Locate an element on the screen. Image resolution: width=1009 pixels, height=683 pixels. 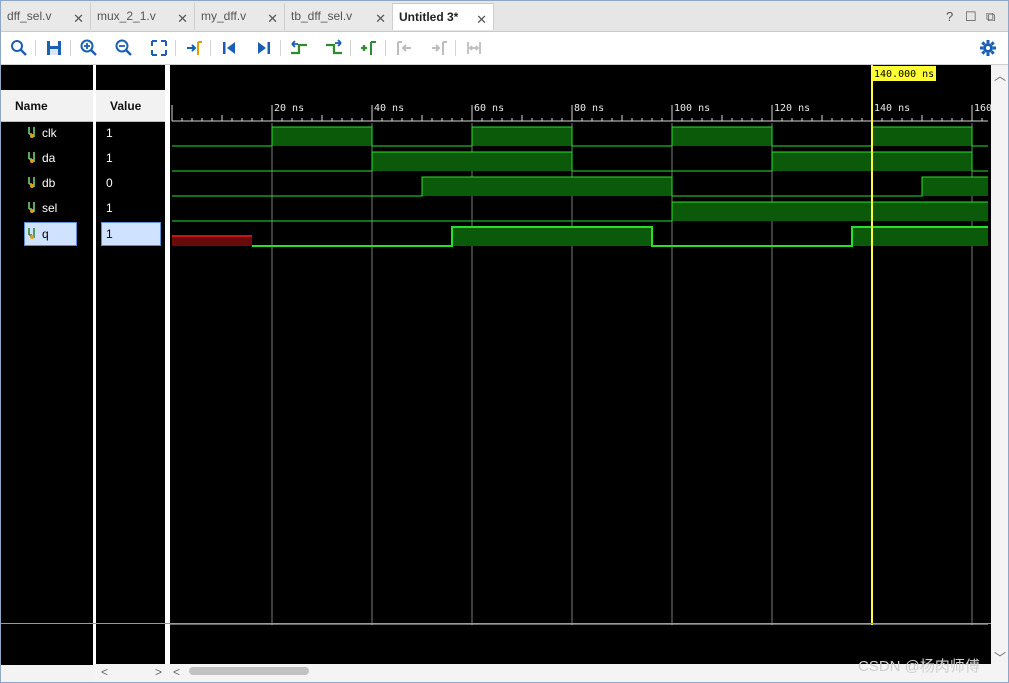
tab-my-dff: my_dff.v ✕ is located at coordinates (240, 16).